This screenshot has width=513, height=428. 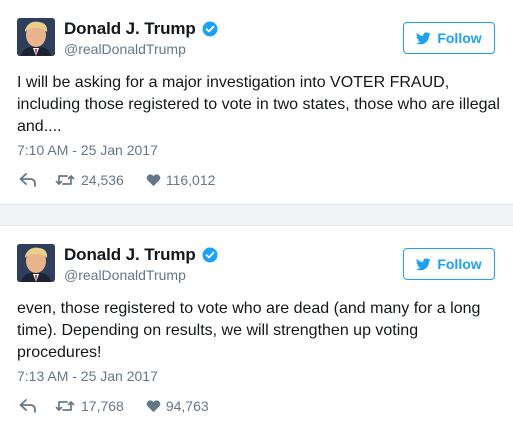 I want to click on timestamp: 7:10 AM - 25 Jan 2017, so click(x=87, y=150).